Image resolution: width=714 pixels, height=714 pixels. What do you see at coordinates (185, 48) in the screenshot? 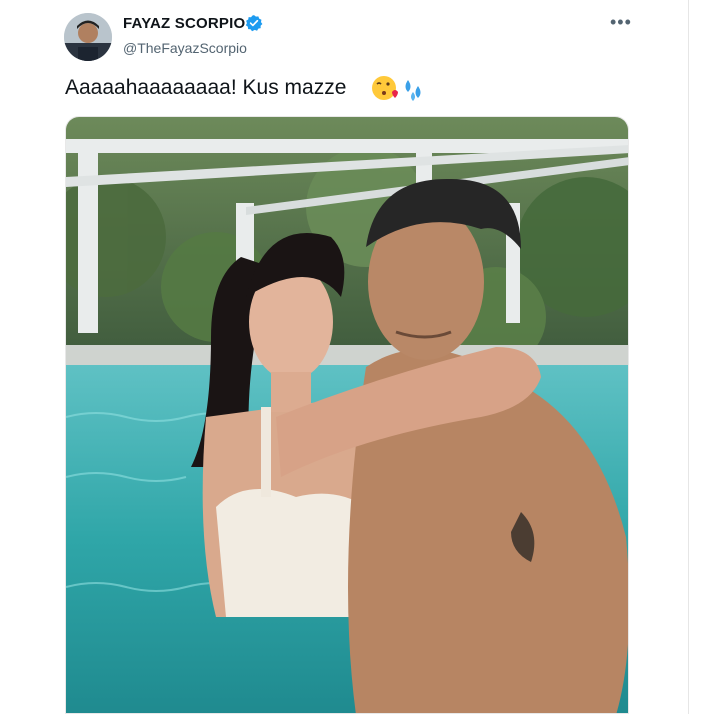
I see `user-handle: @TheFayazScorpio` at bounding box center [185, 48].